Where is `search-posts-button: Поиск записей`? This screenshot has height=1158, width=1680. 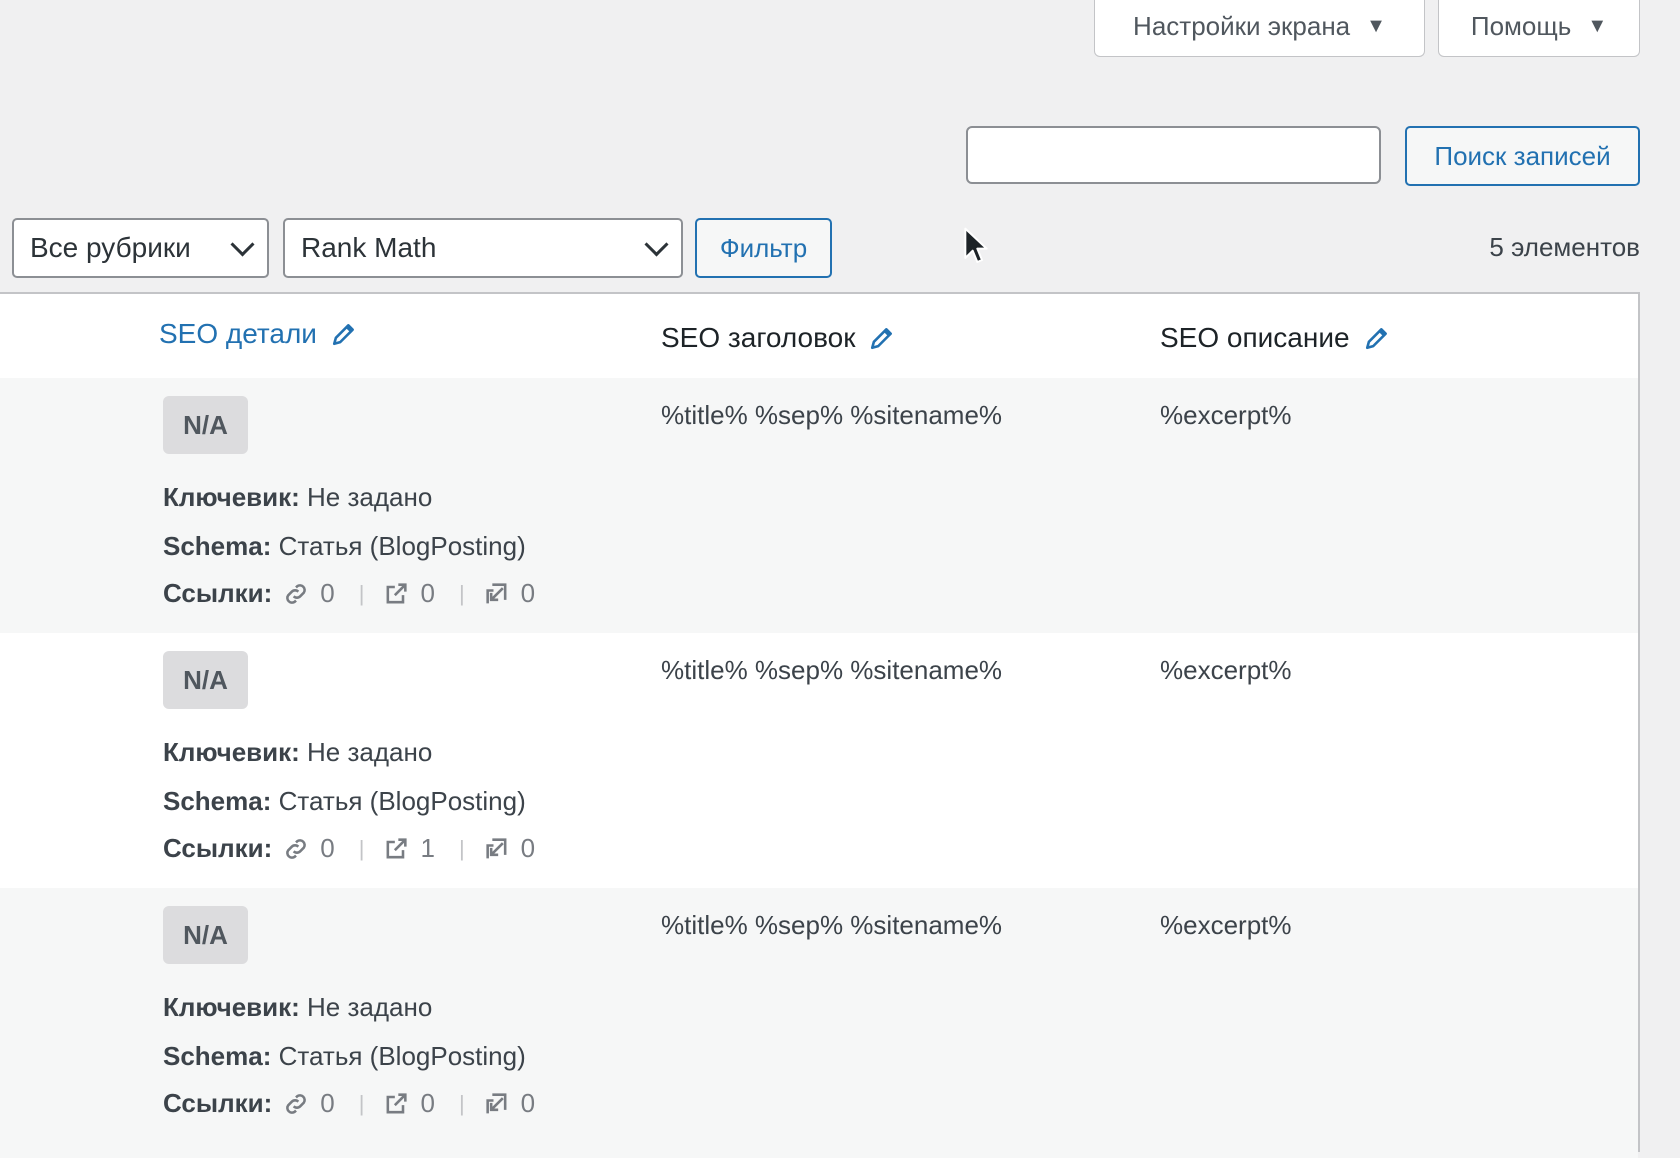 search-posts-button: Поиск записей is located at coordinates (1522, 156).